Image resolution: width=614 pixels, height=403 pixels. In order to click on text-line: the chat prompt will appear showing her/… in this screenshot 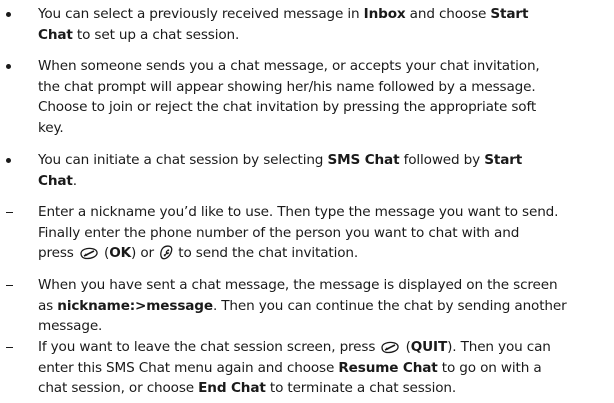, I will do `click(287, 86)`.